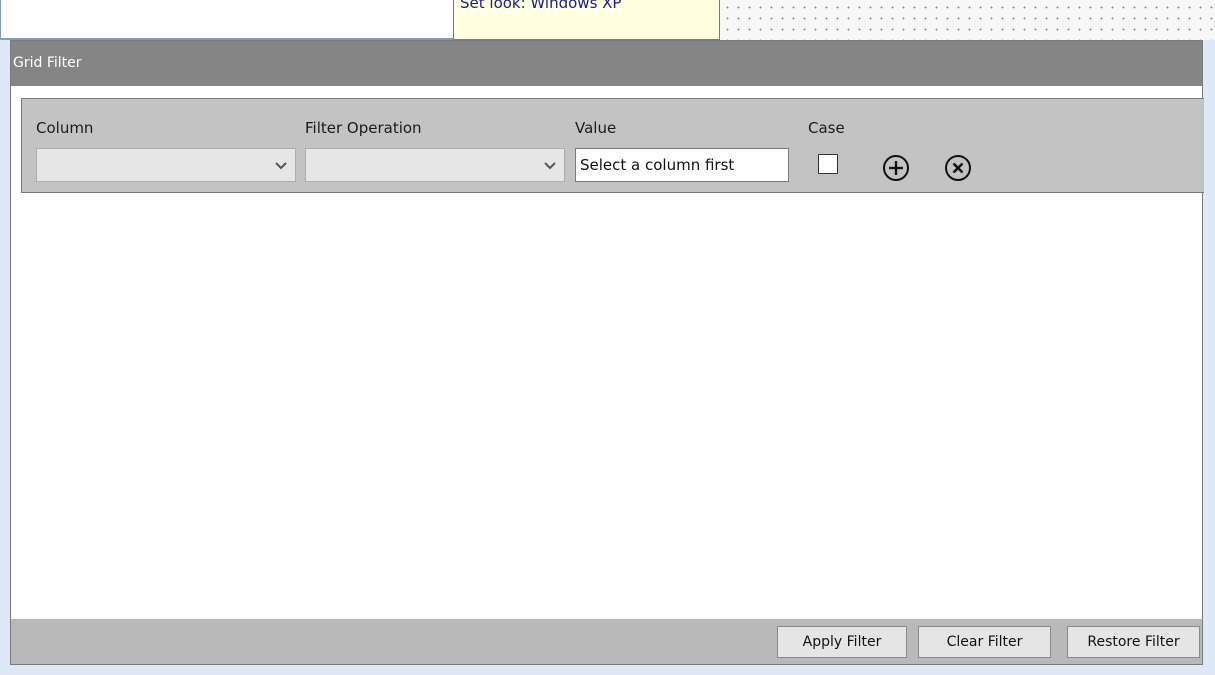  I want to click on clear-filter-button: Clear Filter, so click(984, 642).